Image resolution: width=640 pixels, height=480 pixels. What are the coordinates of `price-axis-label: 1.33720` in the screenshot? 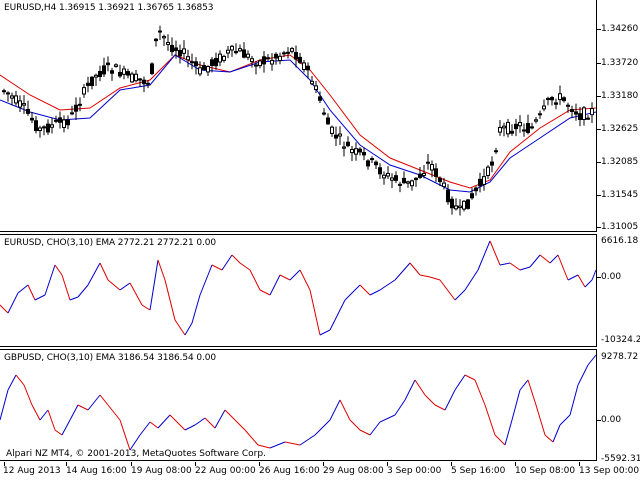 It's located at (620, 63).